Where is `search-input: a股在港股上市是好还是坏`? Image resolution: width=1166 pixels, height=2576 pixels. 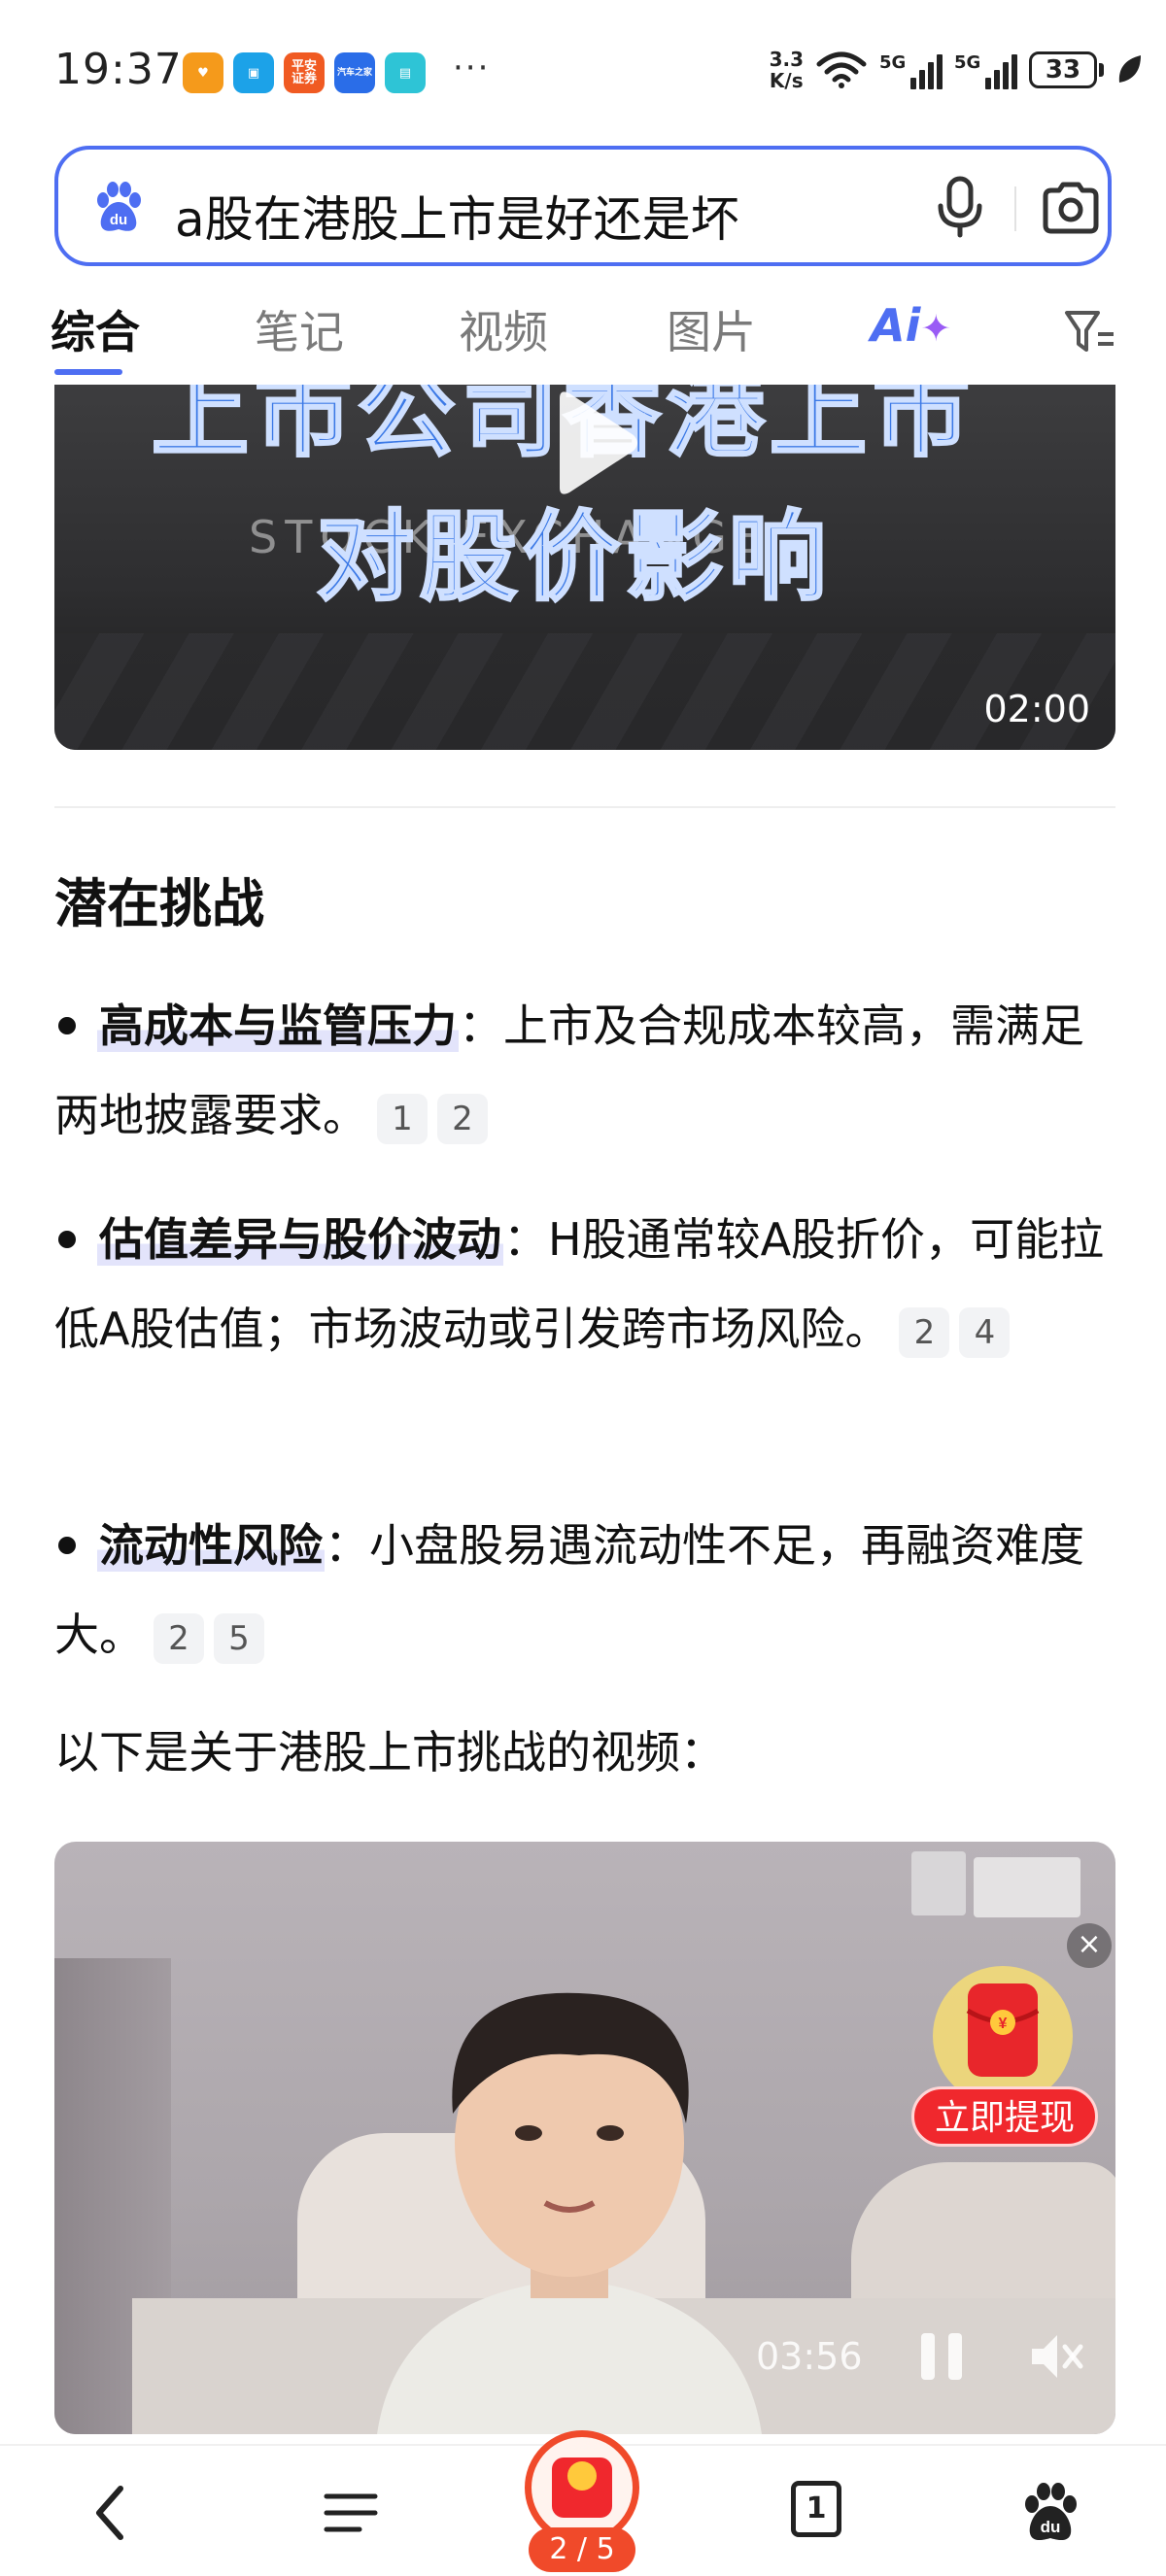
search-input: a股在港股上市是好还是坏 is located at coordinates (457, 216).